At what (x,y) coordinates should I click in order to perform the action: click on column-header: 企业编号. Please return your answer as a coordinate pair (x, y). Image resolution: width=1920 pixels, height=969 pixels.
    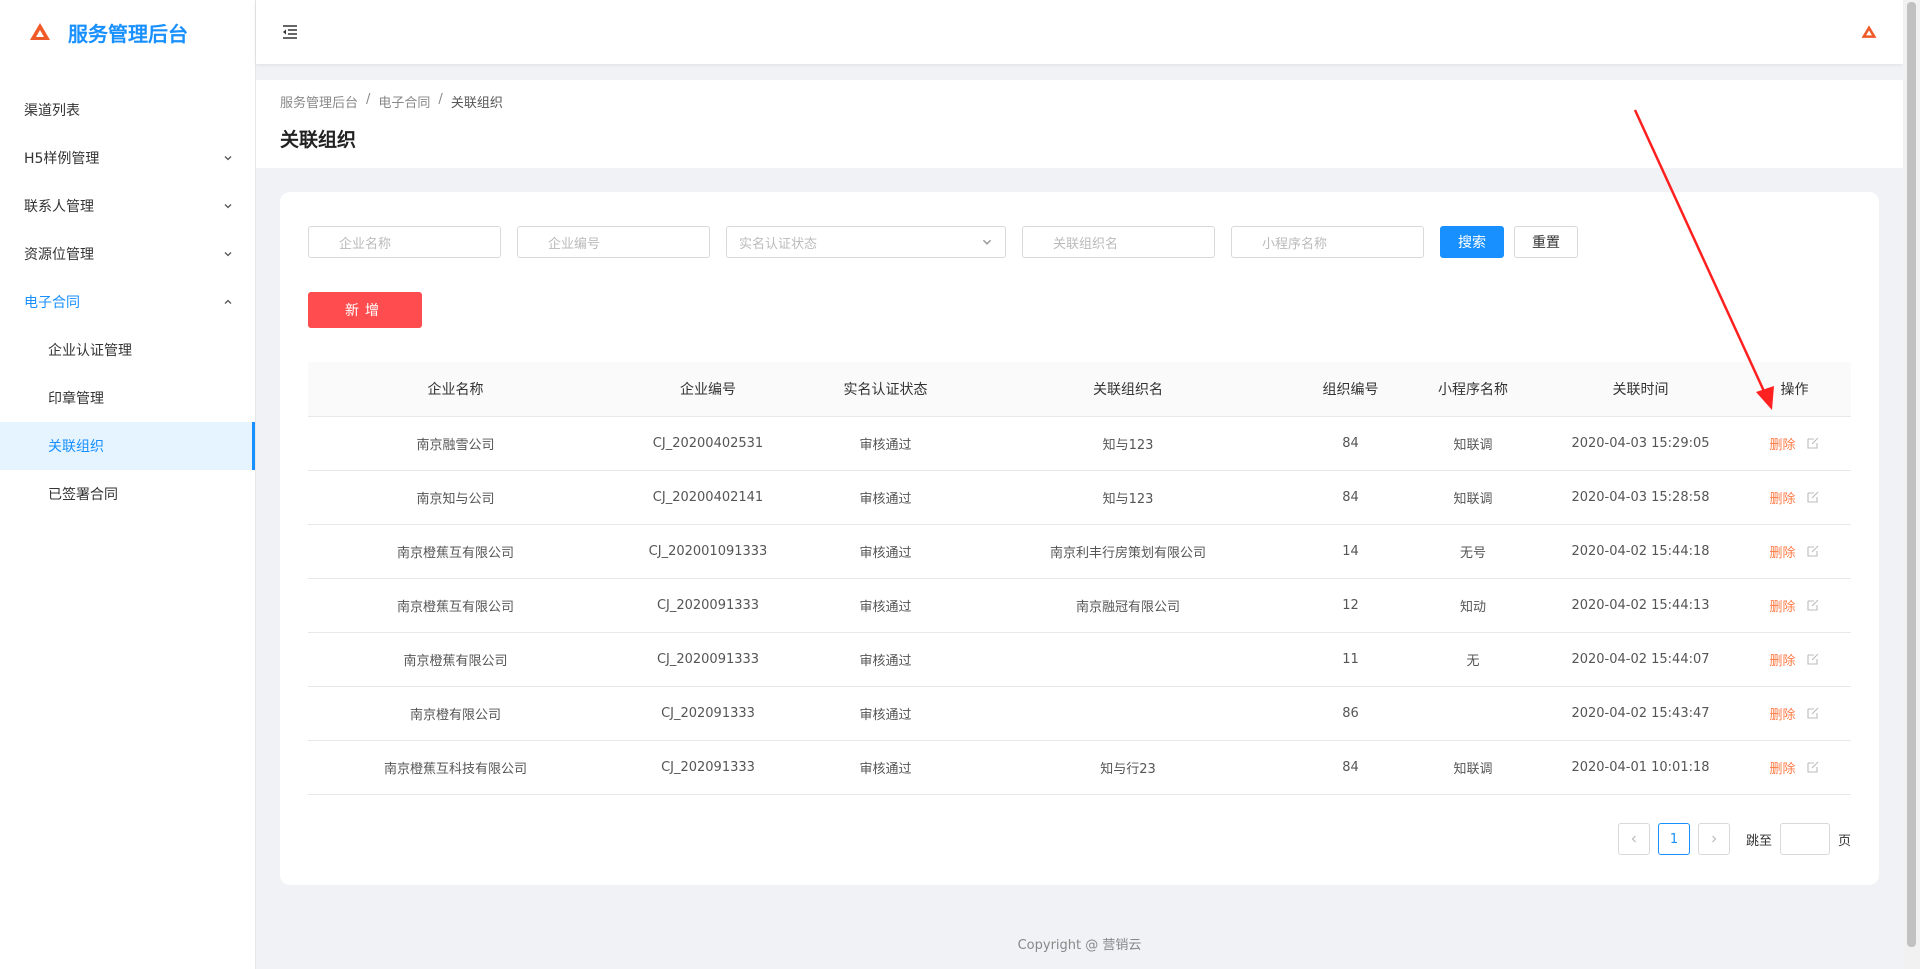
    Looking at the image, I should click on (708, 389).